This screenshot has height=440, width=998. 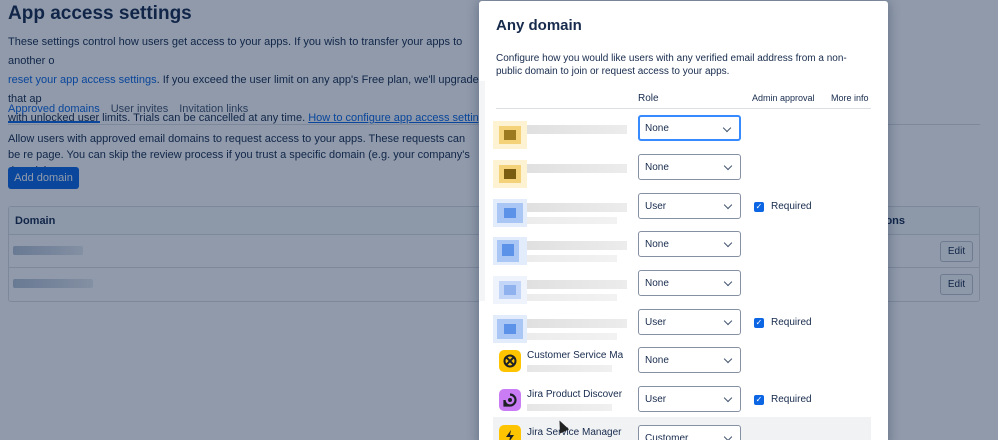 What do you see at coordinates (575, 394) in the screenshot?
I see `app-name: Jira Product Discover` at bounding box center [575, 394].